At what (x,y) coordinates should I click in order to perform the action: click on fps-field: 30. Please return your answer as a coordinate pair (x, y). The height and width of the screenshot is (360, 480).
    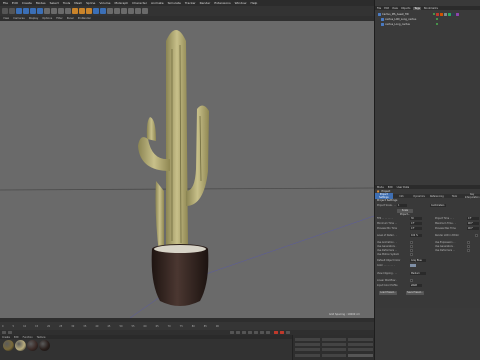
    Looking at the image, I should click on (416, 218).